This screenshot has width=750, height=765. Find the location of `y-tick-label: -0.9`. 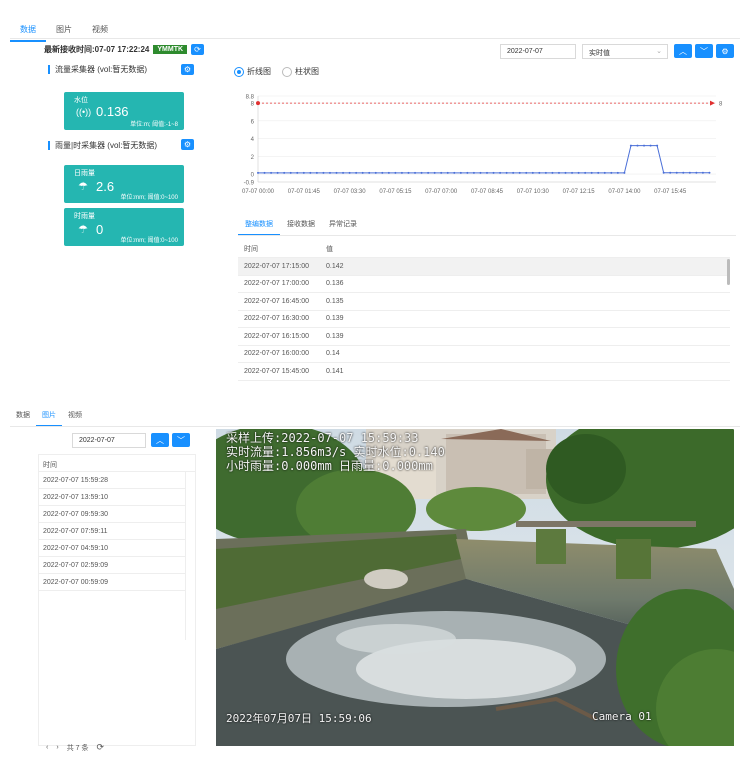

y-tick-label: -0.9 is located at coordinates (249, 184).